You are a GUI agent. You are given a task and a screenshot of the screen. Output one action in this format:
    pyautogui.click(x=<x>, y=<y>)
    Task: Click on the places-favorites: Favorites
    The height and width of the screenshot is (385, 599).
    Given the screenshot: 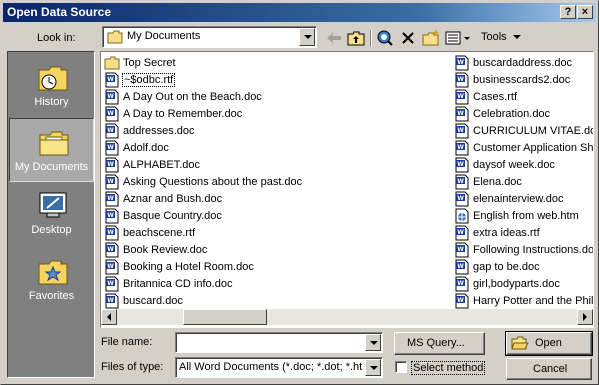 What is the action you would take?
    pyautogui.click(x=51, y=280)
    